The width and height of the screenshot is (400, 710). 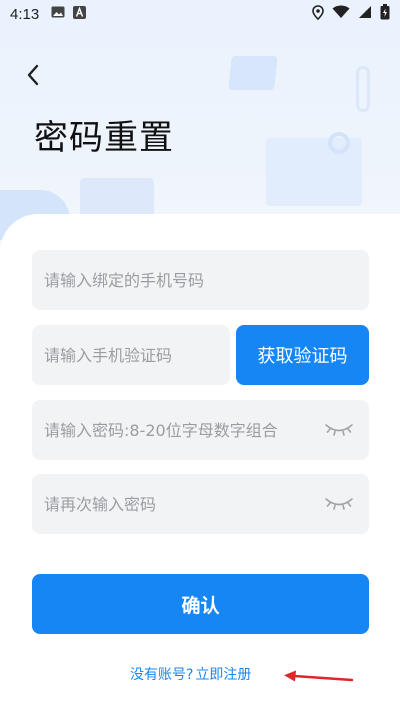 I want to click on status-icons, so click(x=351, y=14).